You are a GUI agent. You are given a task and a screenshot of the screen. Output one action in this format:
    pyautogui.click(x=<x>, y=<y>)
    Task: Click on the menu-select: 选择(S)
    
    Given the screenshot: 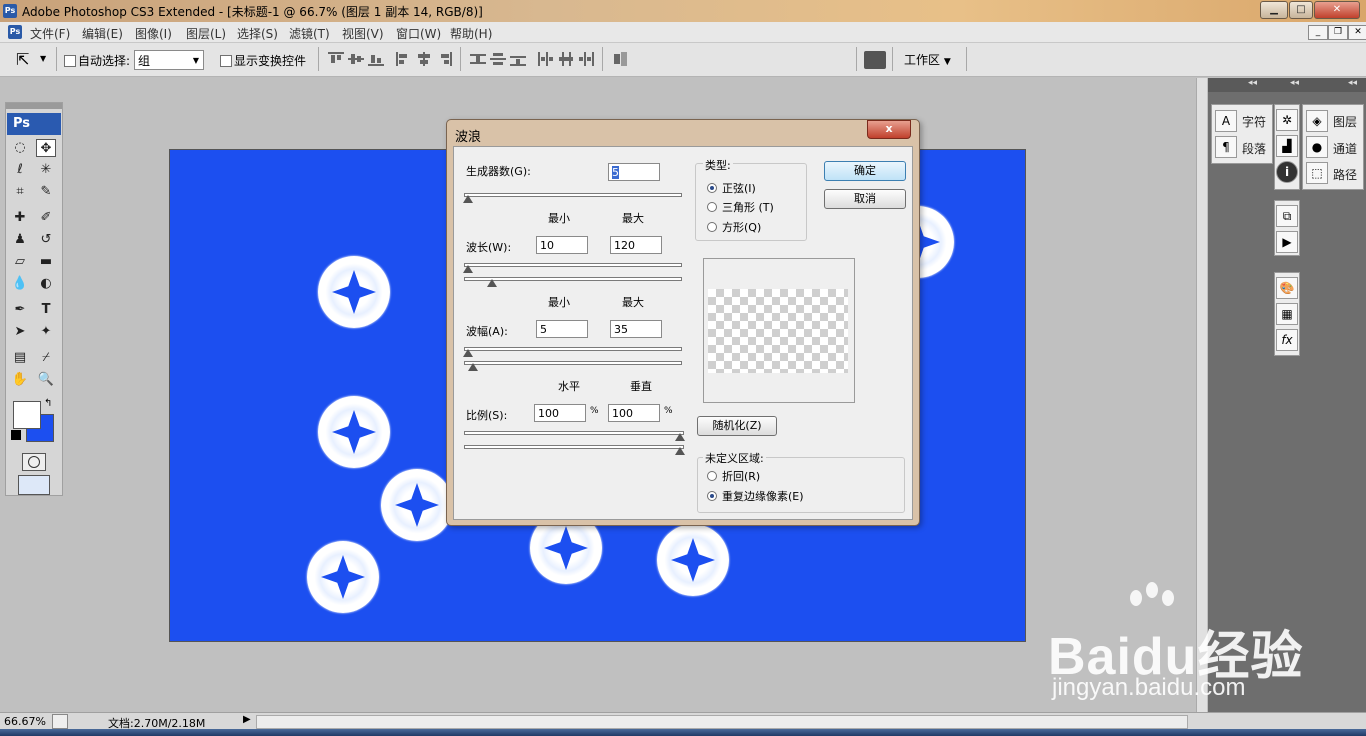 What is the action you would take?
    pyautogui.click(x=257, y=33)
    